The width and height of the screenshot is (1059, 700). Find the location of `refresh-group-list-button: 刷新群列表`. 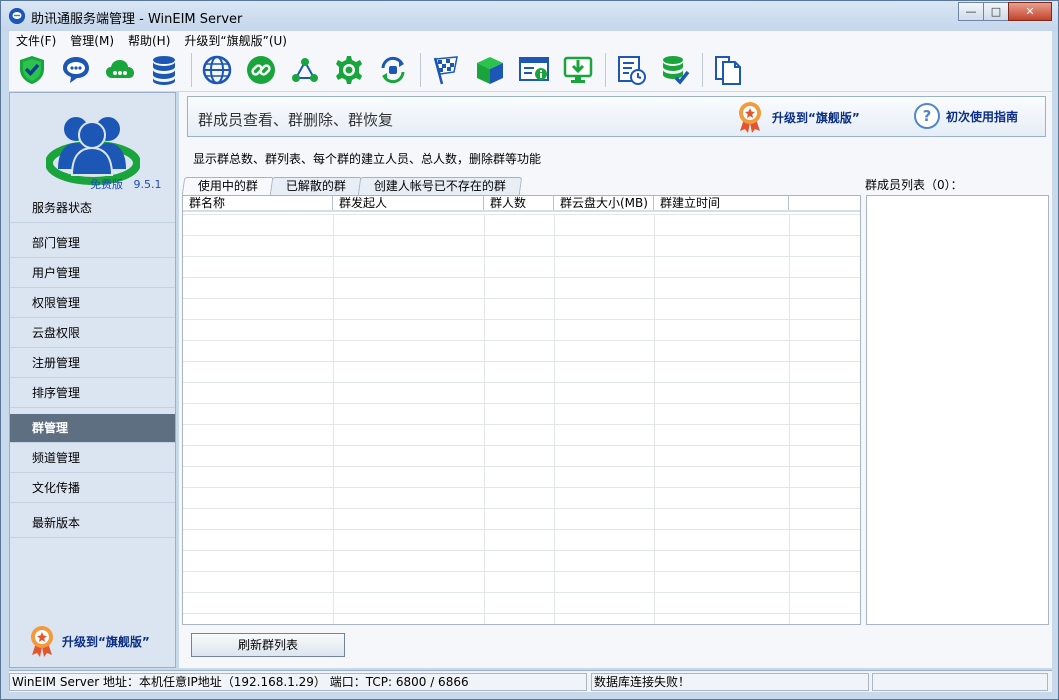

refresh-group-list-button: 刷新群列表 is located at coordinates (268, 645).